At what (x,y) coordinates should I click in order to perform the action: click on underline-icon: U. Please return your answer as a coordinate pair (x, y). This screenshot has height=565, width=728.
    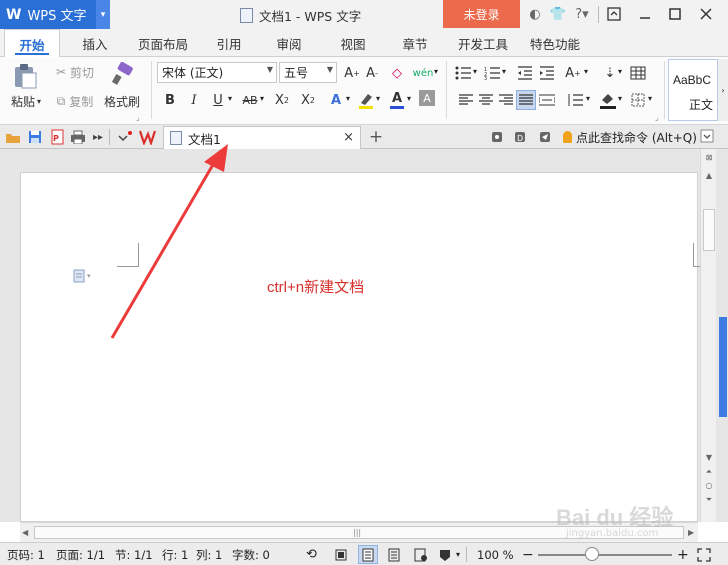
    Looking at the image, I should click on (218, 100).